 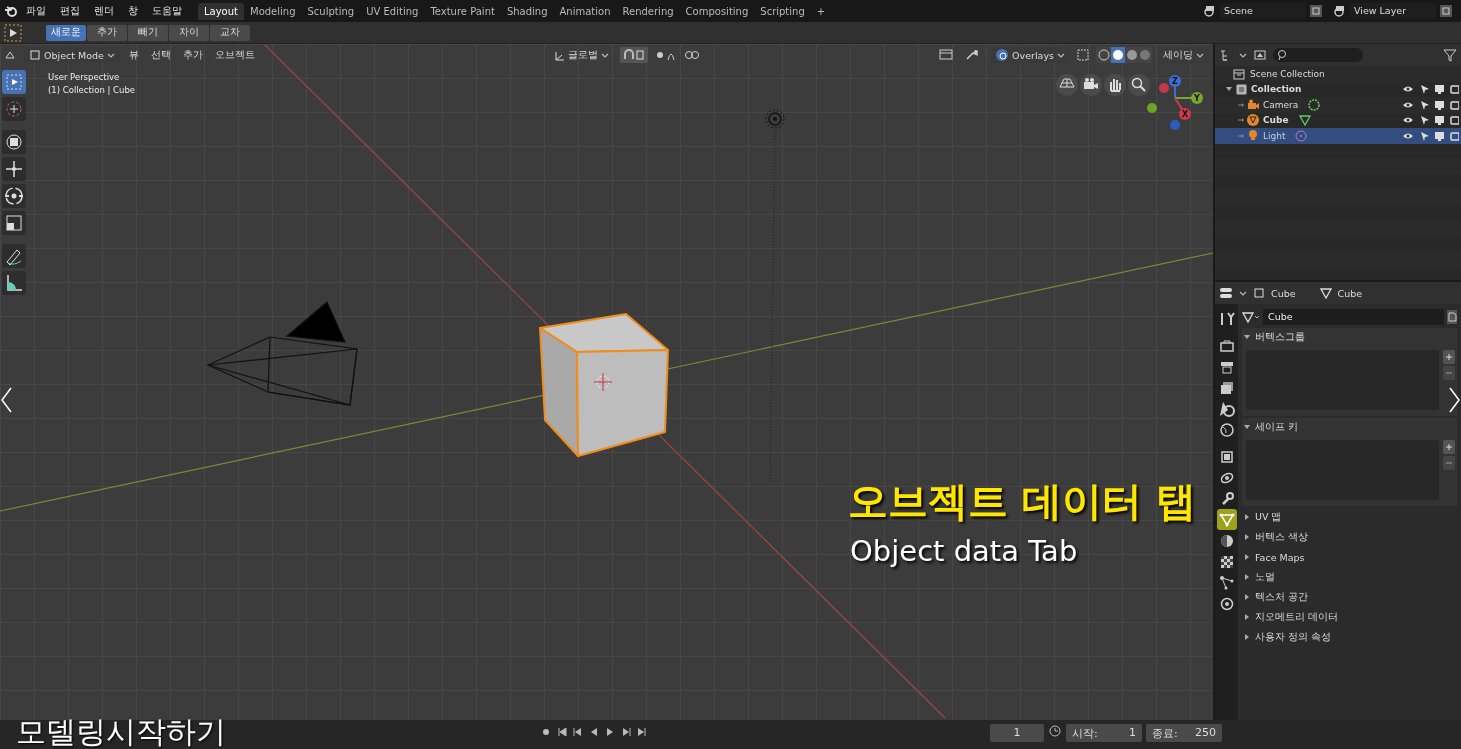 I want to click on header-menu: 추가, so click(x=192, y=55).